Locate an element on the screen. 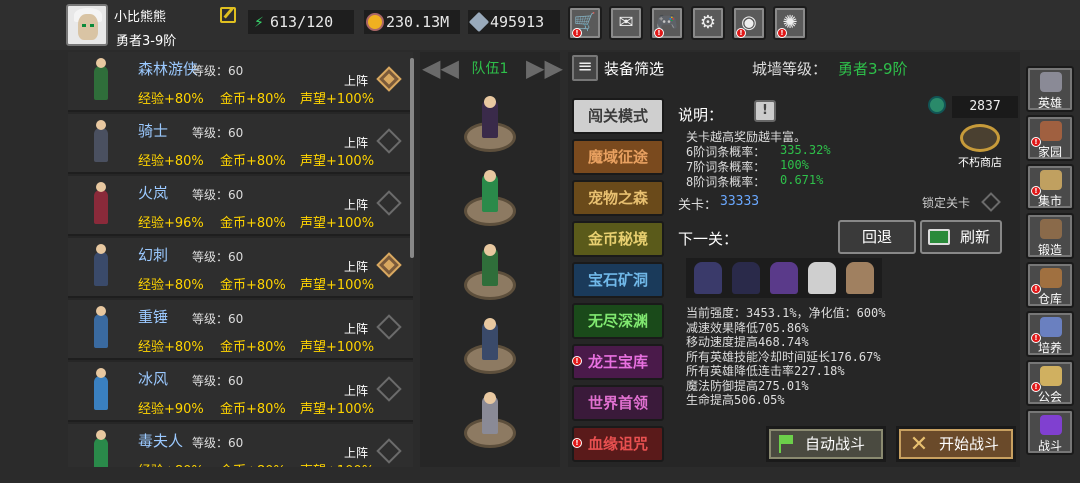 The height and width of the screenshot is (483, 1080). hero-name: 森林游侠 is located at coordinates (168, 69).